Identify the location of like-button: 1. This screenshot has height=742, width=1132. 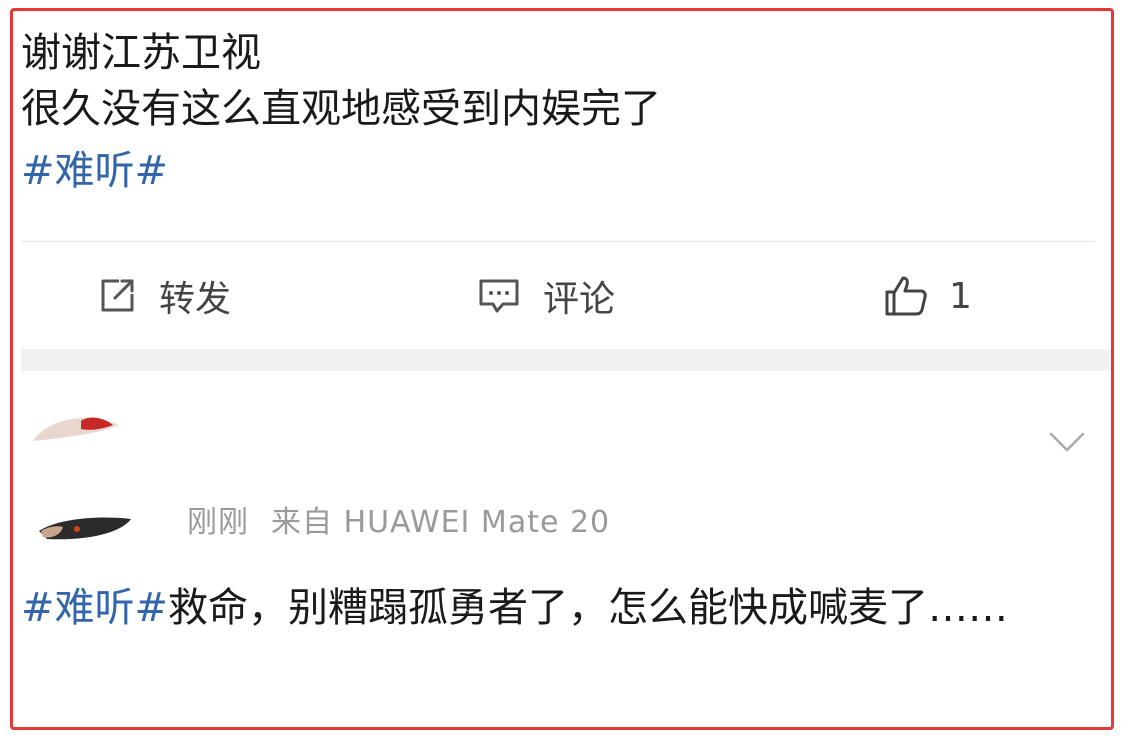
(927, 296).